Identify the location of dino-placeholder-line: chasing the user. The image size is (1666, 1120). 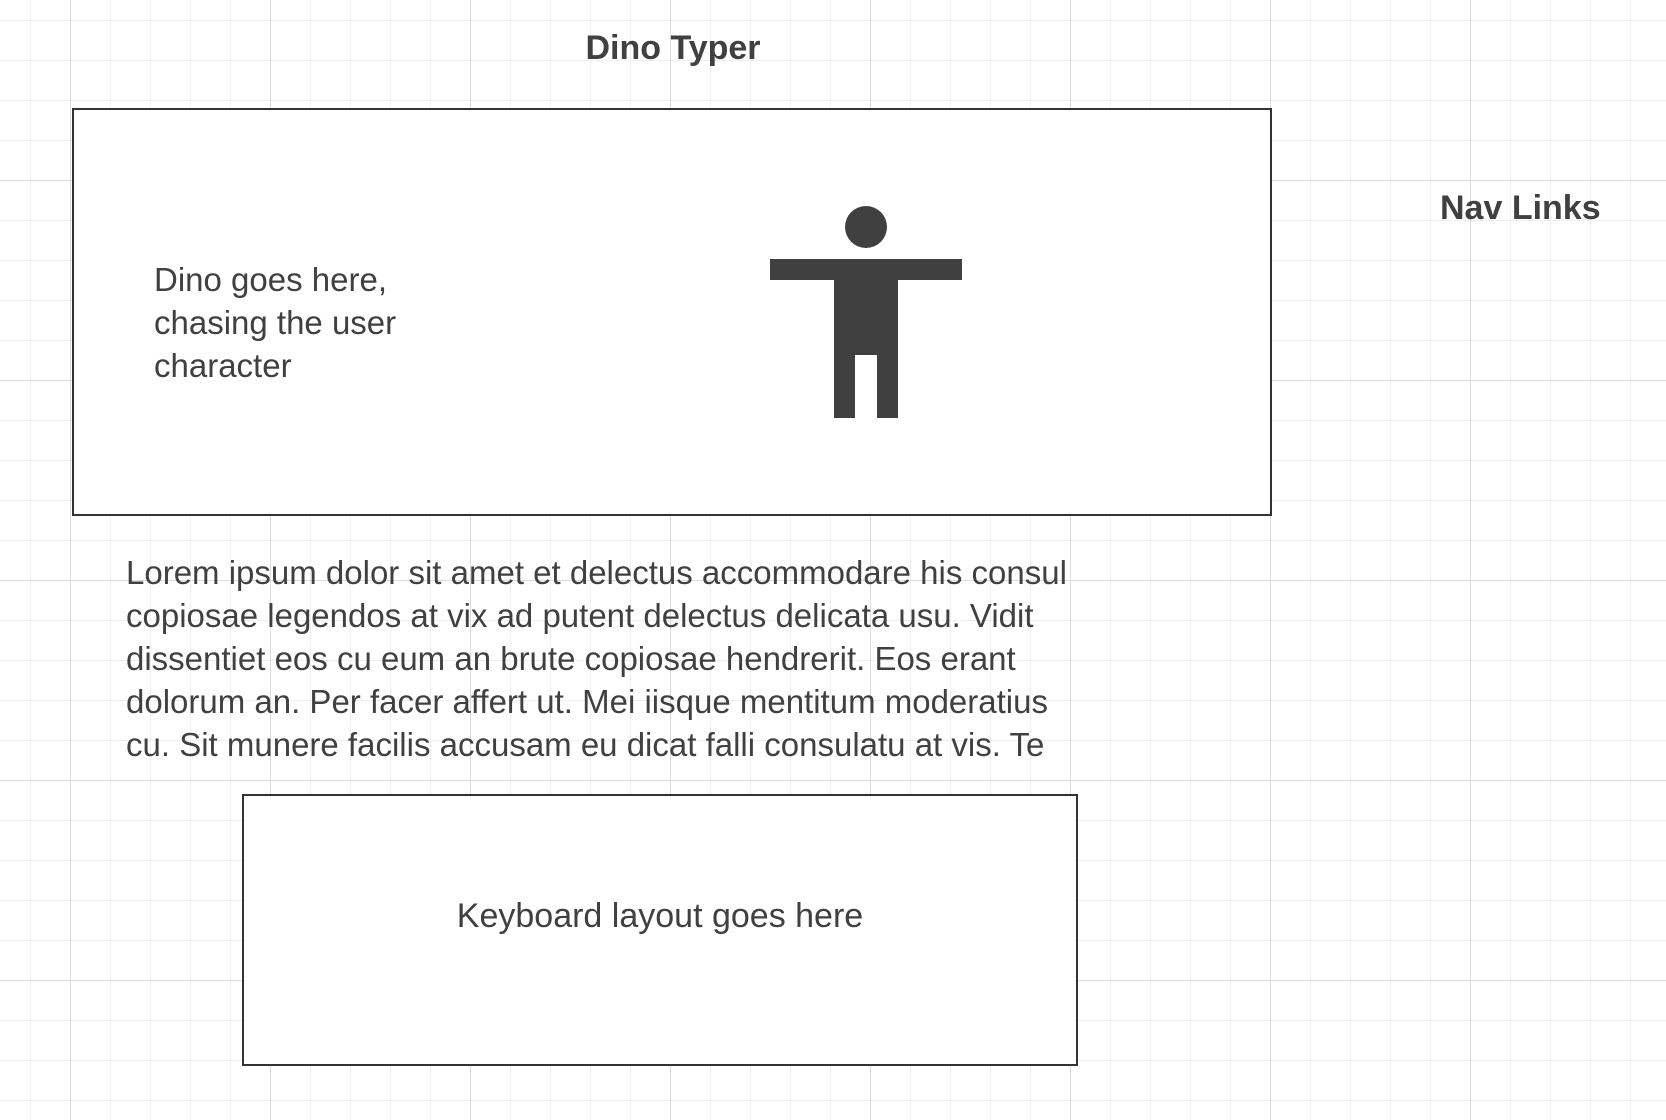
(275, 322).